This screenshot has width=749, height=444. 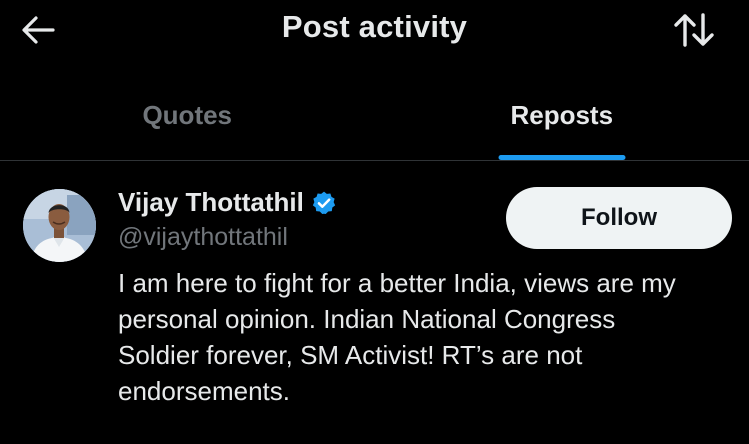 I want to click on tab-quotes: Quotes, so click(x=187, y=118).